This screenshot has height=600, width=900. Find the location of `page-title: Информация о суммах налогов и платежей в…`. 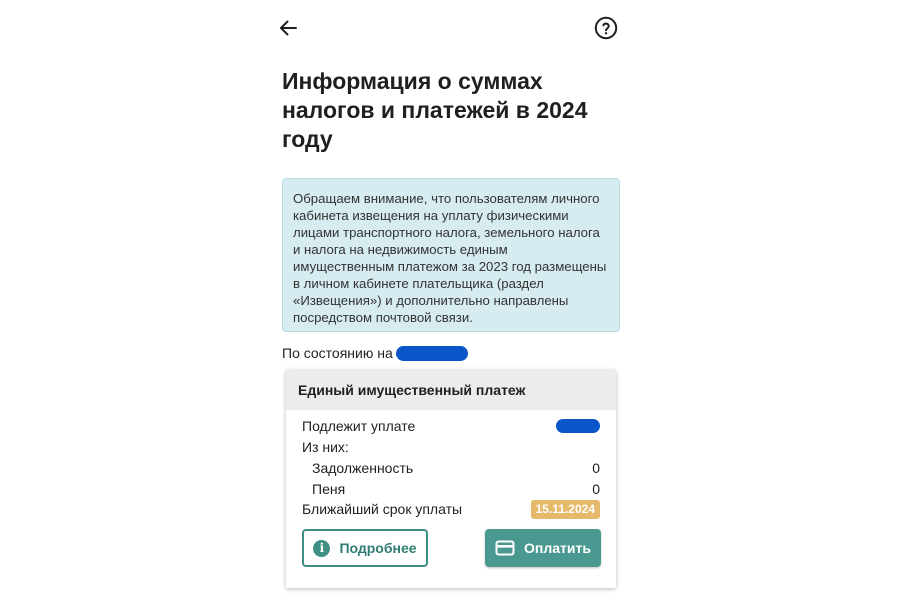

page-title: Информация о суммах налогов и платежей в… is located at coordinates (435, 110).